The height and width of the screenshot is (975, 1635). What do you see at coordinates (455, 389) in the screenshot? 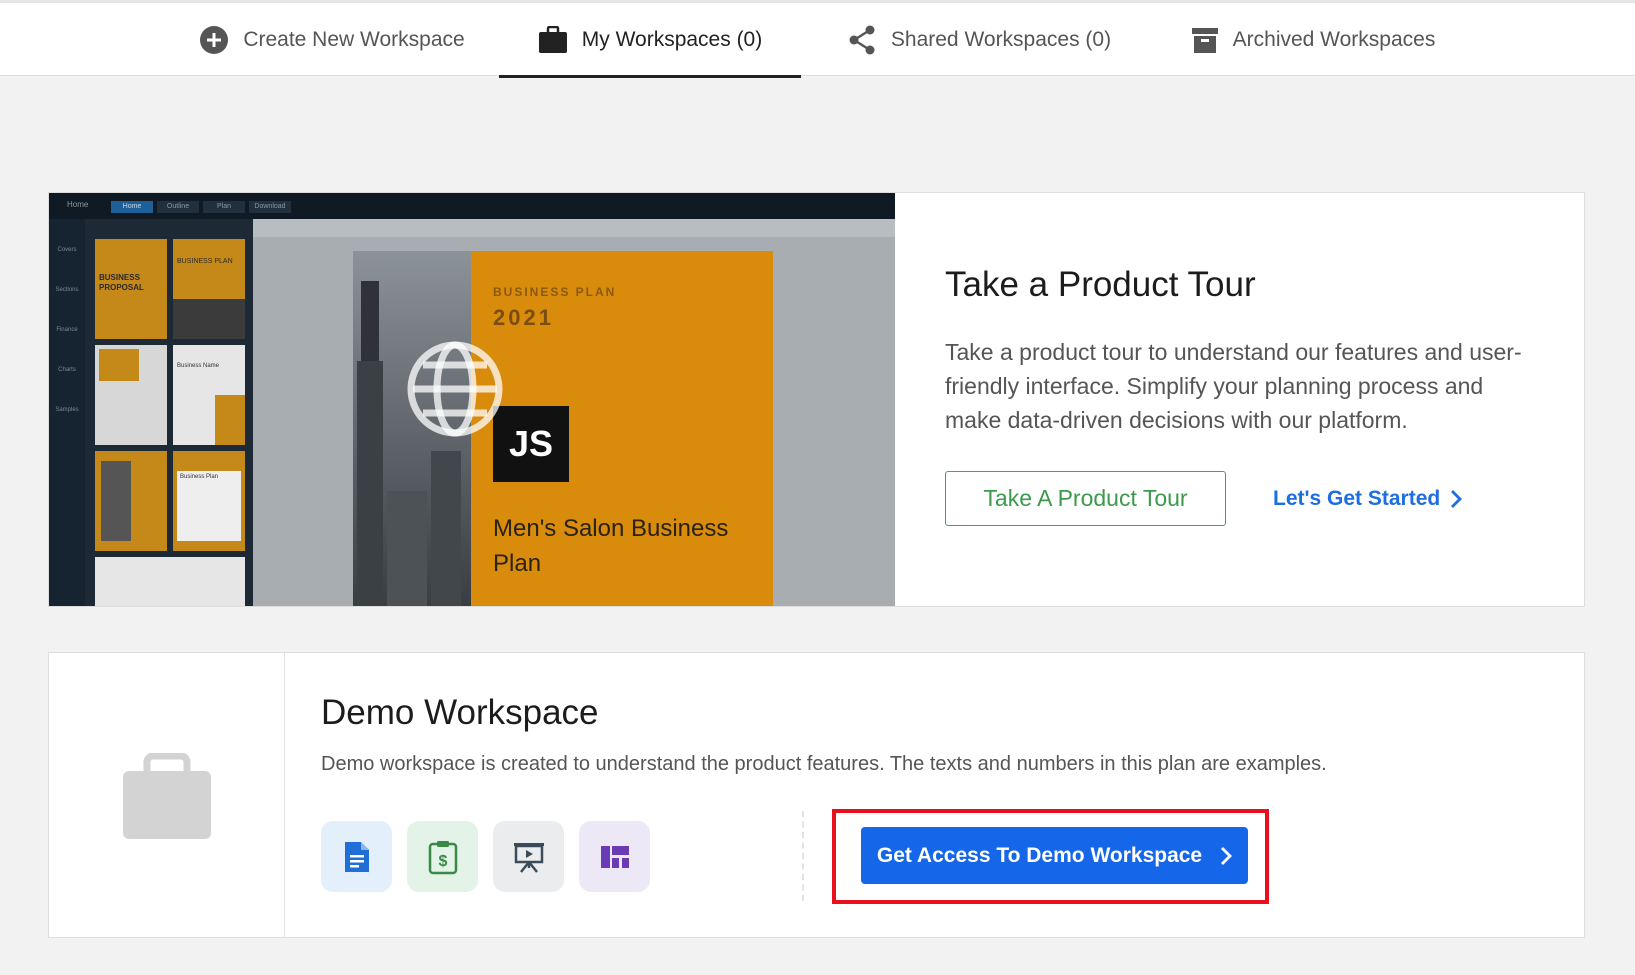
I see `globe-icon` at bounding box center [455, 389].